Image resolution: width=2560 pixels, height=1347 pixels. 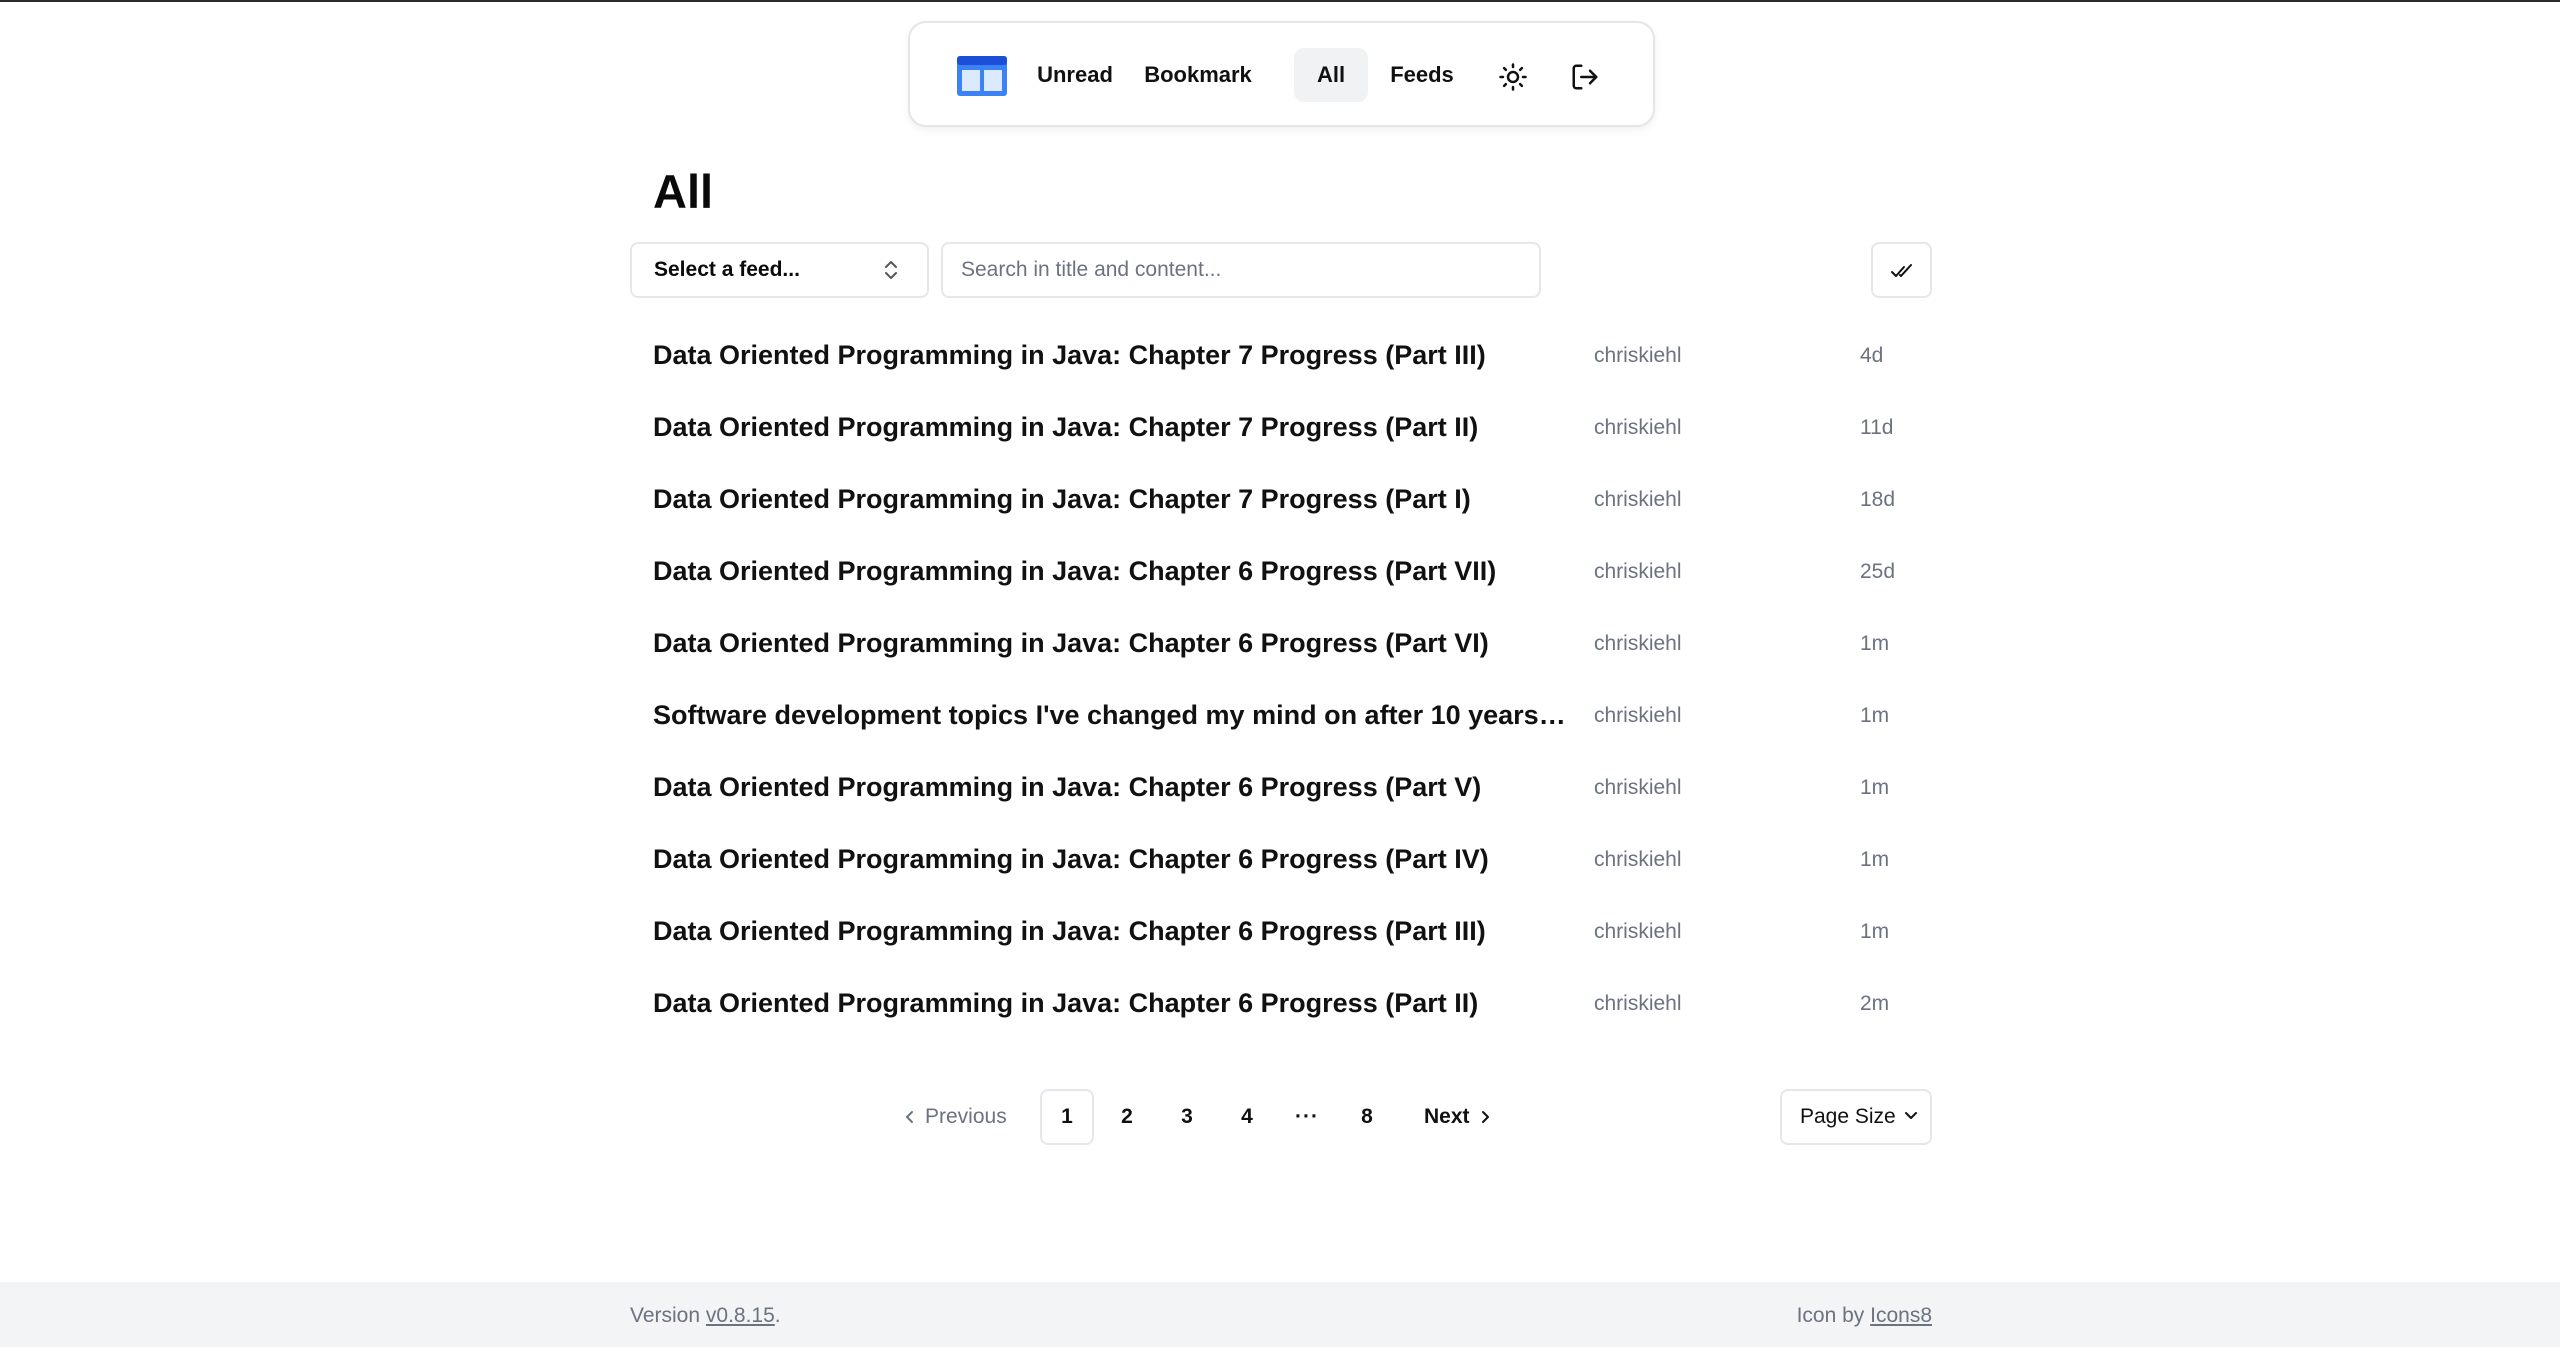 I want to click on app-logo-icon, so click(x=982, y=76).